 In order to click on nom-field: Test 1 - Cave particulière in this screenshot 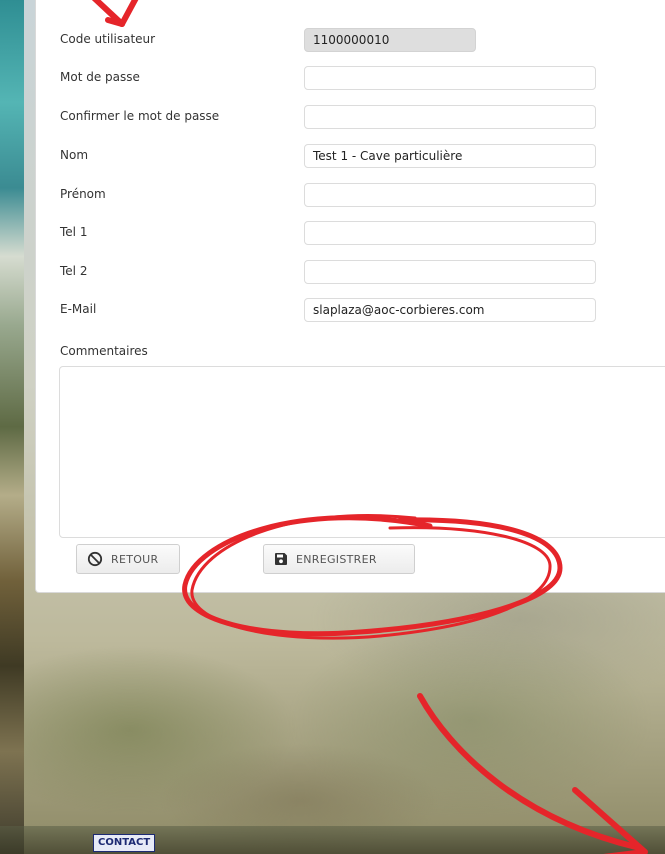, I will do `click(450, 156)`.